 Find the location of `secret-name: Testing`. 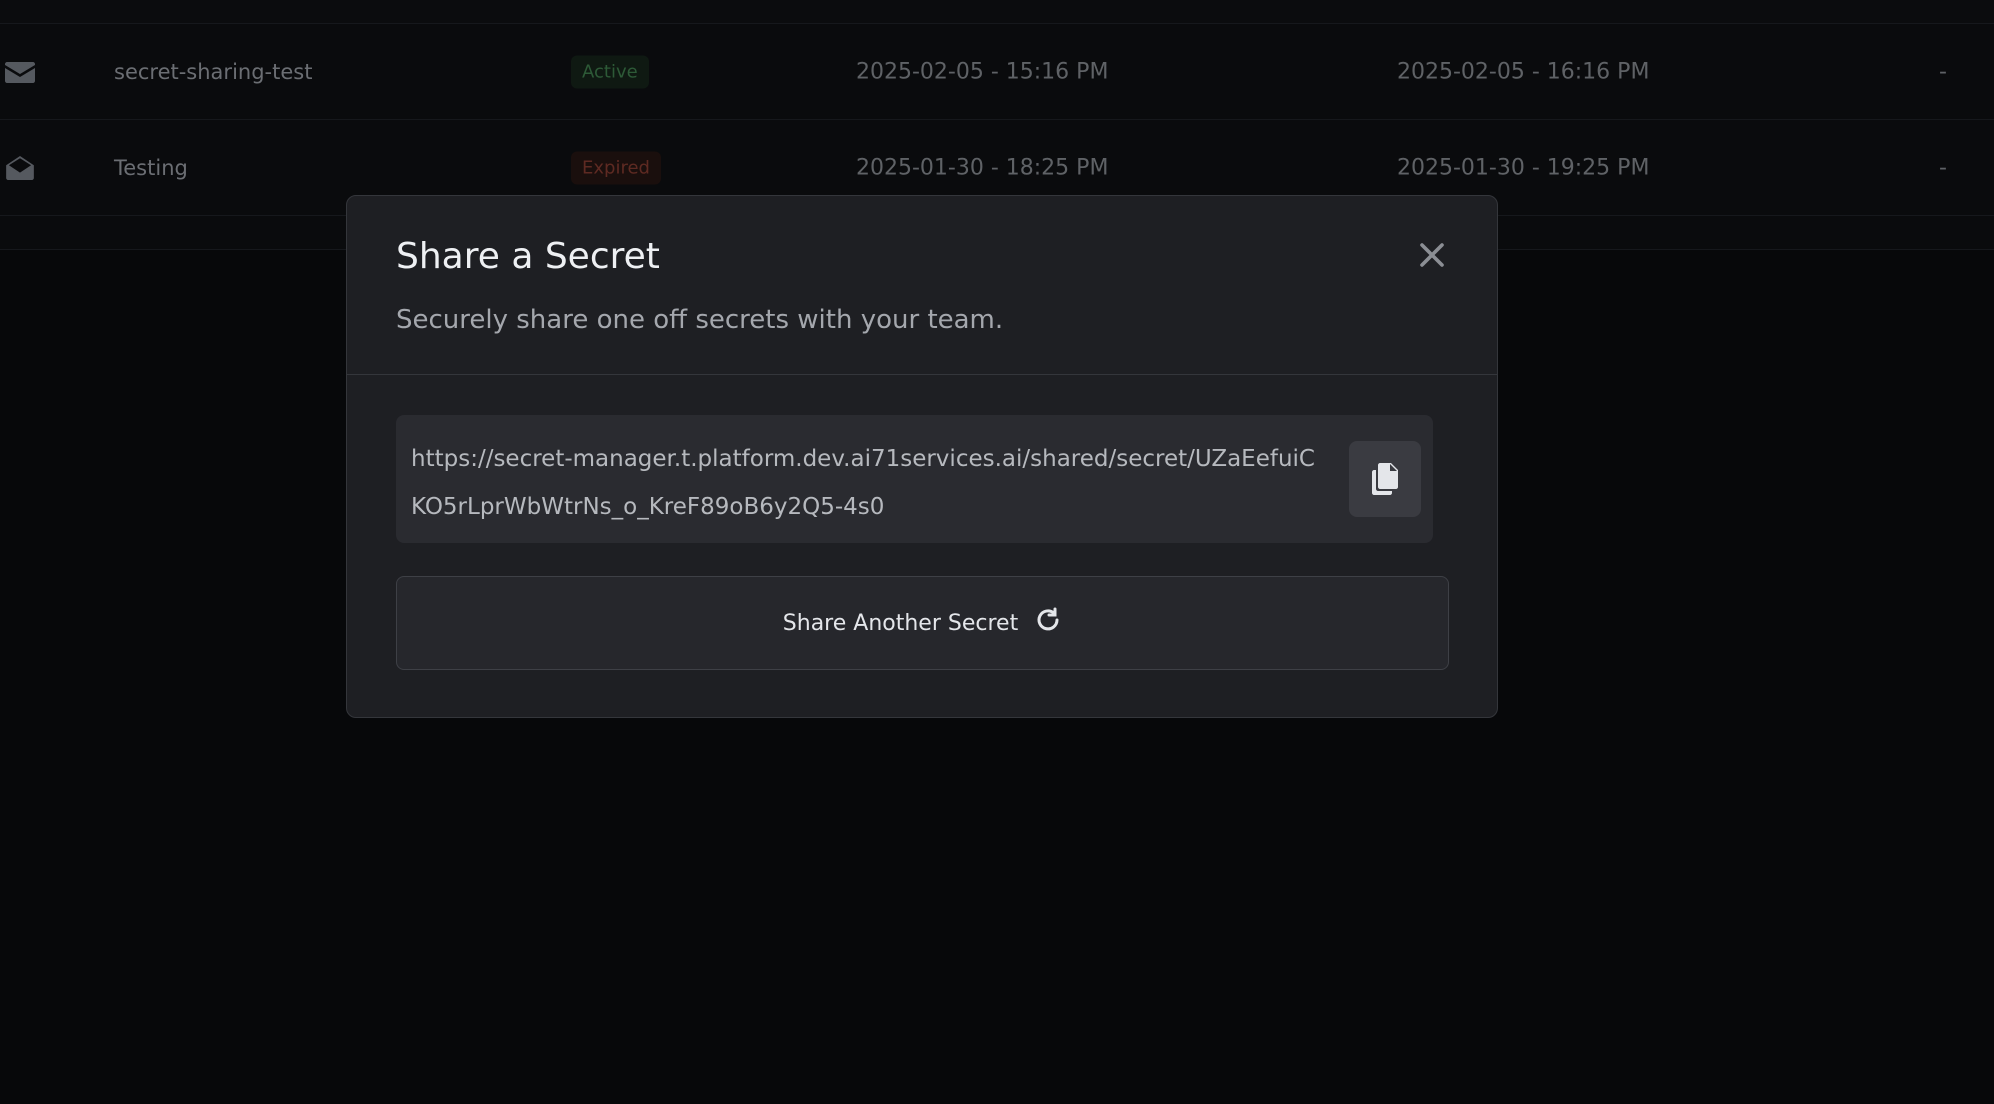

secret-name: Testing is located at coordinates (151, 167).